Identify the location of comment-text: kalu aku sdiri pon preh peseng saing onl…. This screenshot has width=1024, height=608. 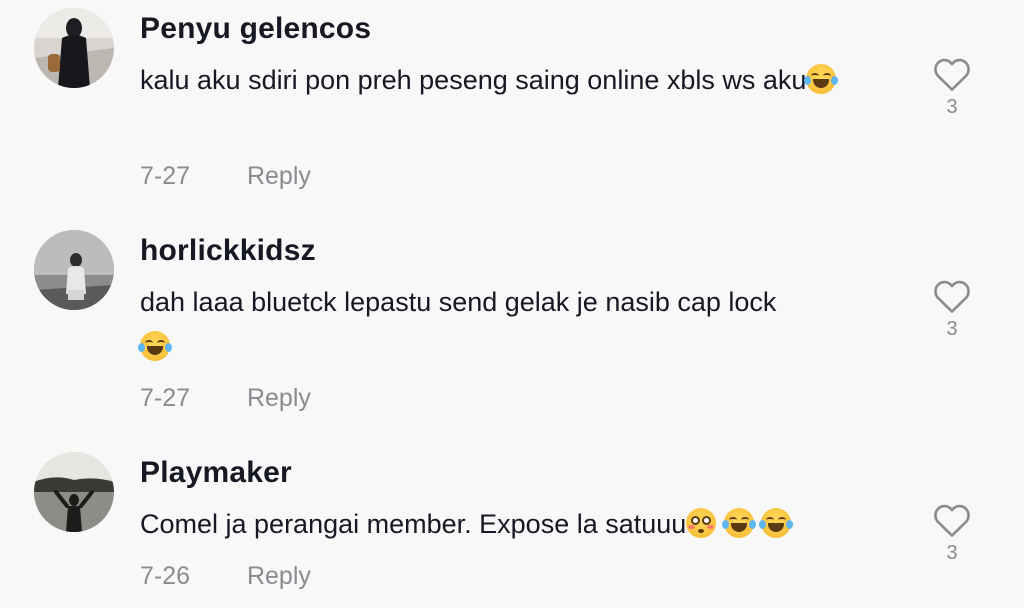
(520, 80).